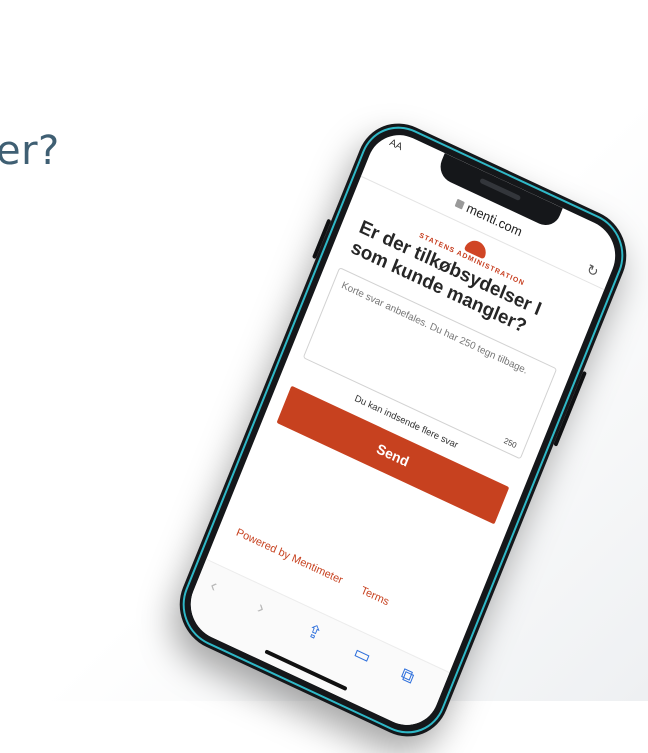  I want to click on text-size-button: AA, so click(396, 145).